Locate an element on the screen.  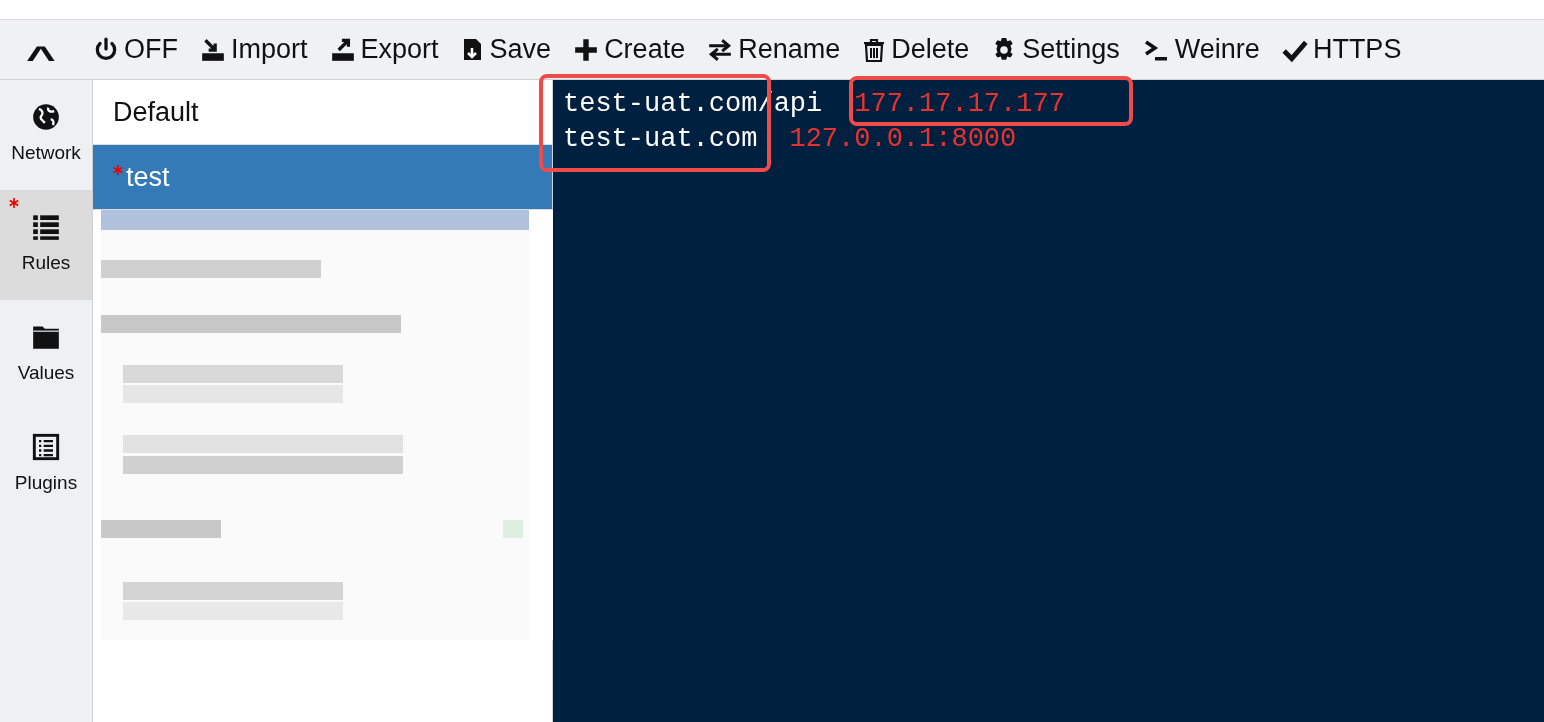
rule-target: 127.0.0.1:8000 is located at coordinates (903, 139).